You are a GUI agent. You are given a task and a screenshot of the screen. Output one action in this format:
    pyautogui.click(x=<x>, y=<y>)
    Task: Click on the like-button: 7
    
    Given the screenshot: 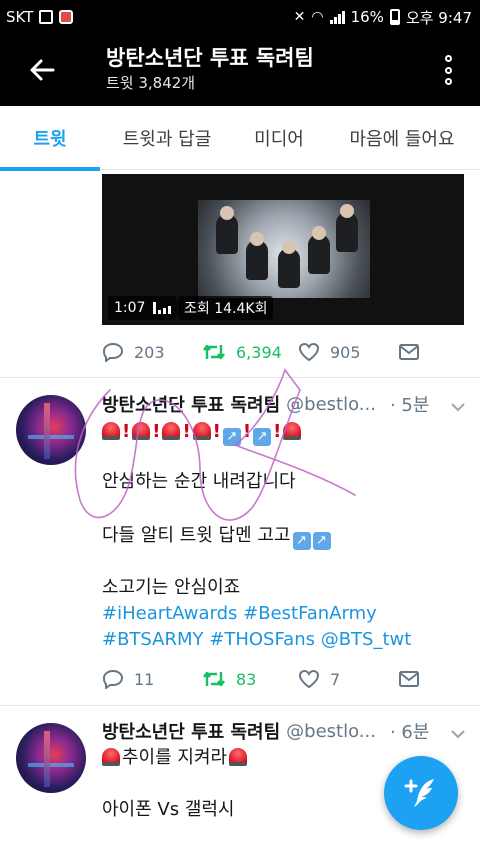 What is the action you would take?
    pyautogui.click(x=348, y=679)
    